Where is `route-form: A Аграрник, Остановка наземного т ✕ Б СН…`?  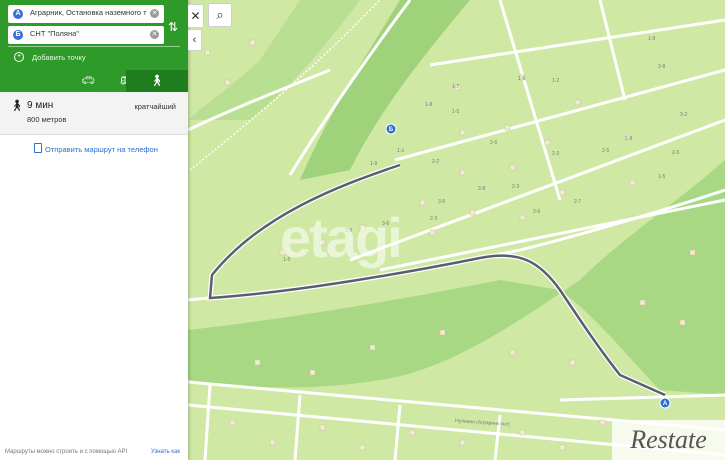 route-form: A Аграрник, Остановка наземного т ✕ Б СН… is located at coordinates (94, 46).